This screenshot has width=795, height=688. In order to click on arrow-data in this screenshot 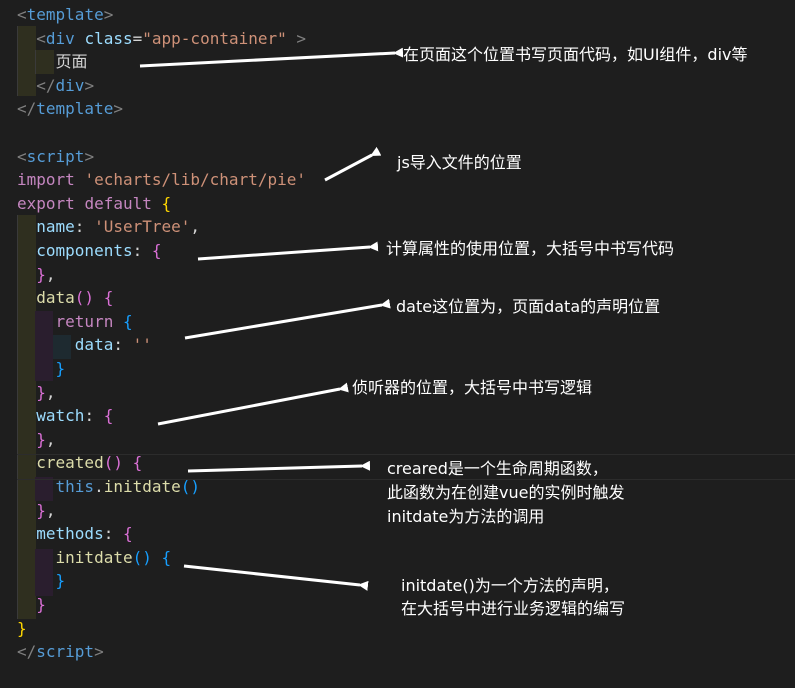, I will do `click(287, 319)`.